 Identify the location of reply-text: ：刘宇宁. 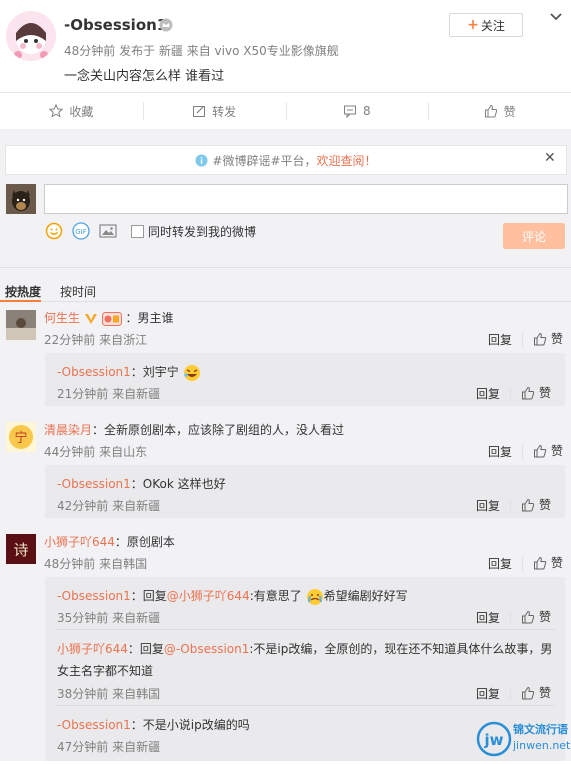
(154, 372).